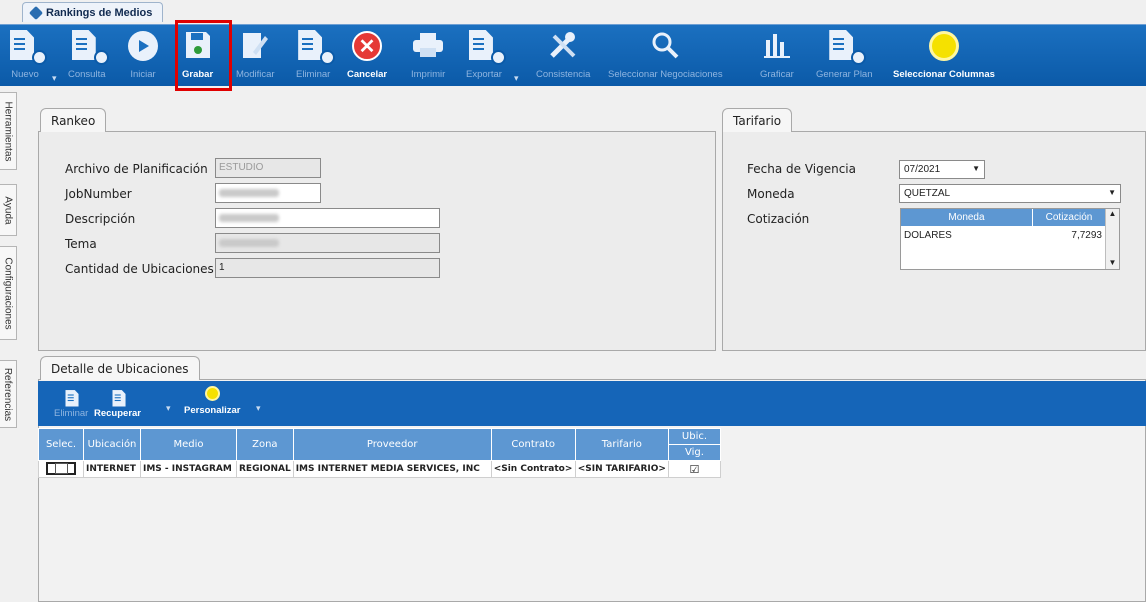  I want to click on cotizacion-column-header: Cotización, so click(1069, 217).